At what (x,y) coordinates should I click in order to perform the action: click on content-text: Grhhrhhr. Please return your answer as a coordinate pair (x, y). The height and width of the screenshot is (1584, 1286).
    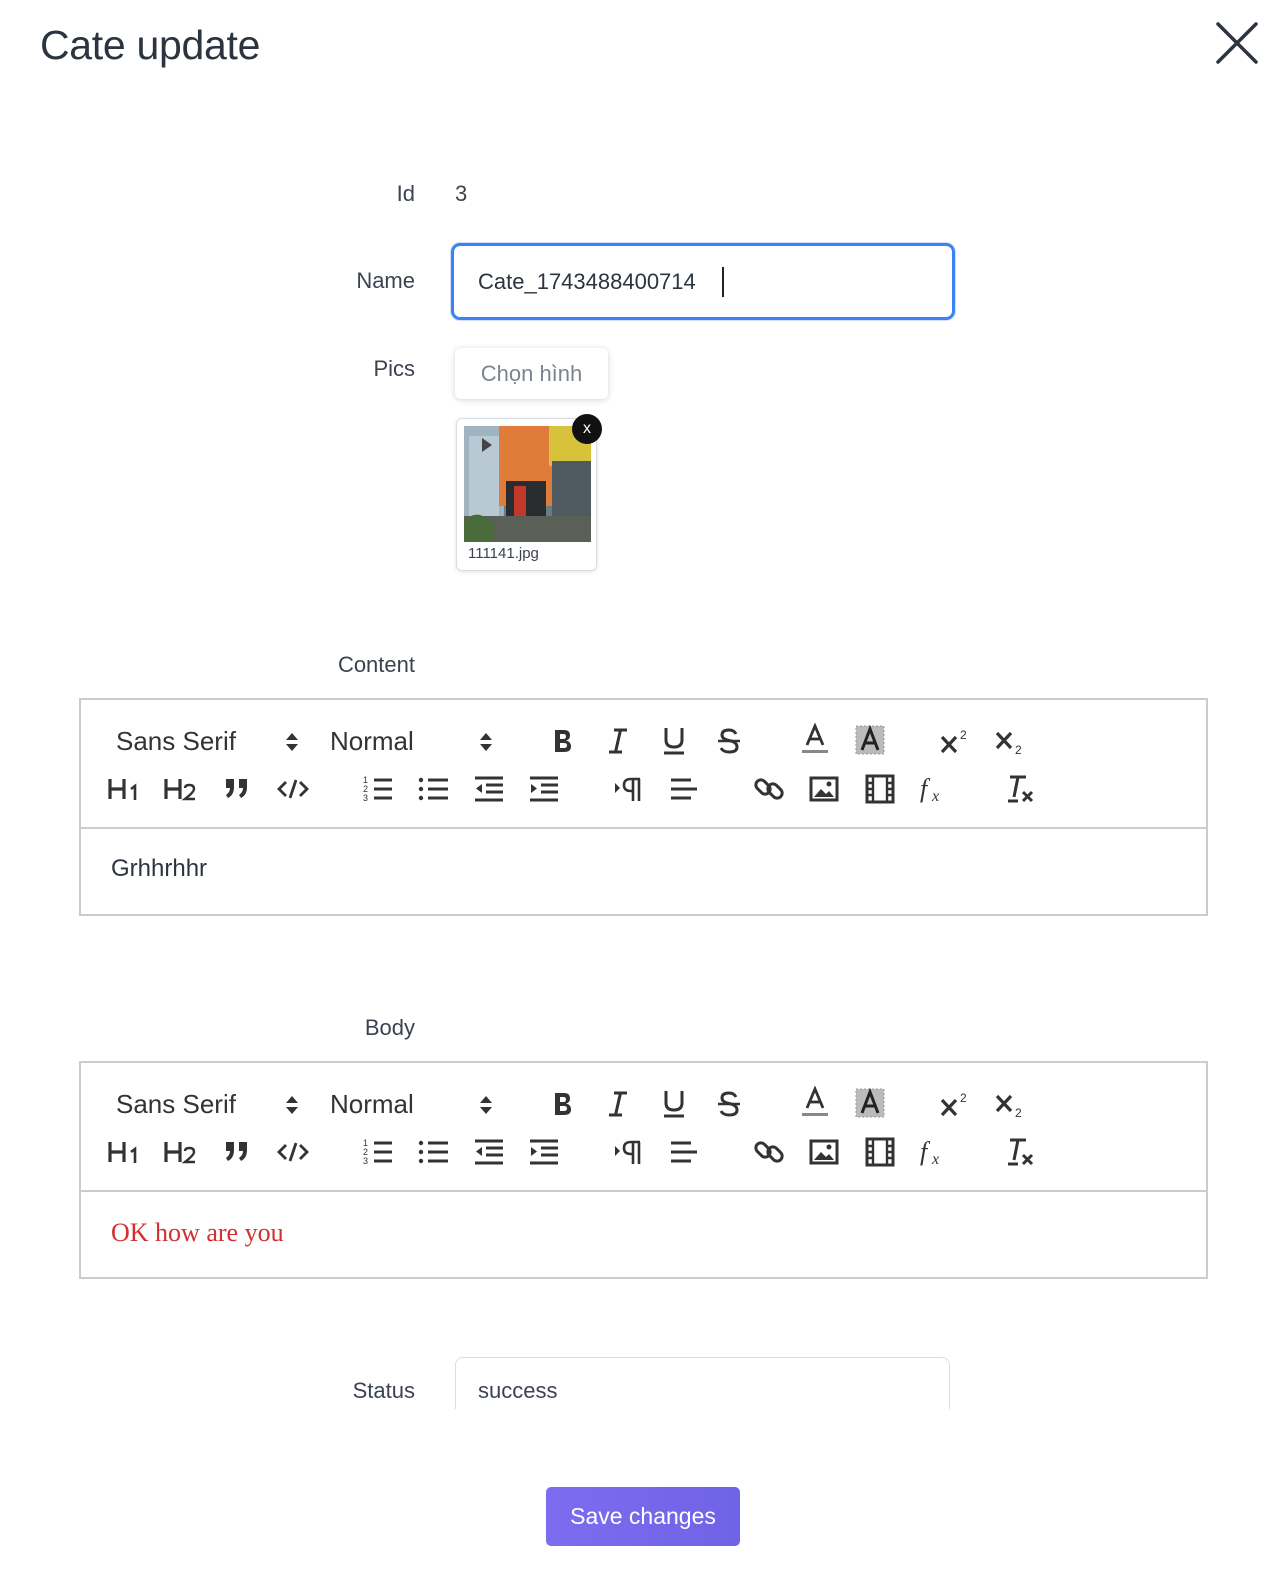
    Looking at the image, I should click on (159, 868).